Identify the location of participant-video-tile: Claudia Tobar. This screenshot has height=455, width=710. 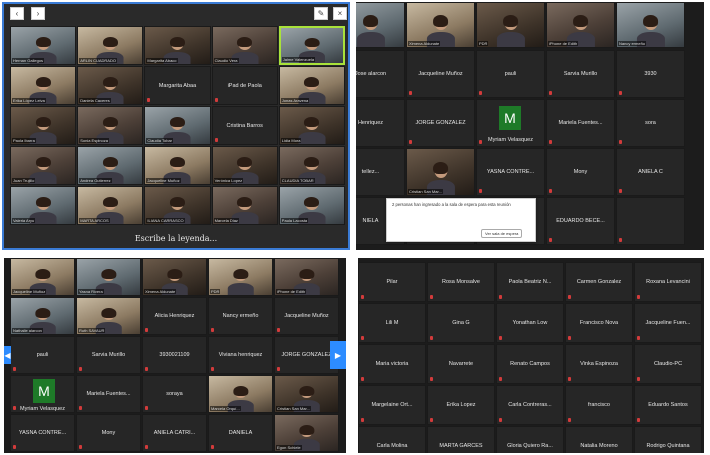
(177, 125).